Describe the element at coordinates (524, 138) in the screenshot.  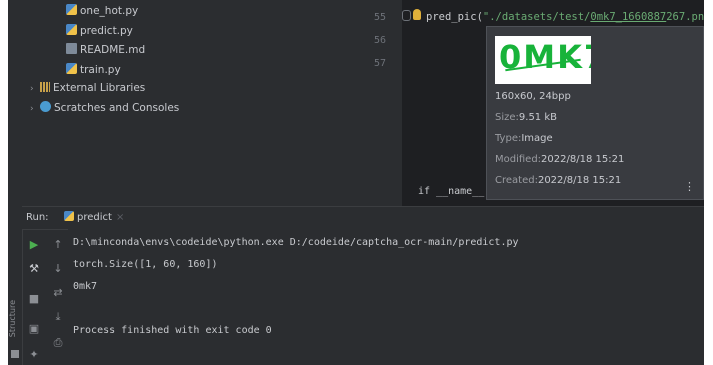
I see `image-type: Type:Image` at that location.